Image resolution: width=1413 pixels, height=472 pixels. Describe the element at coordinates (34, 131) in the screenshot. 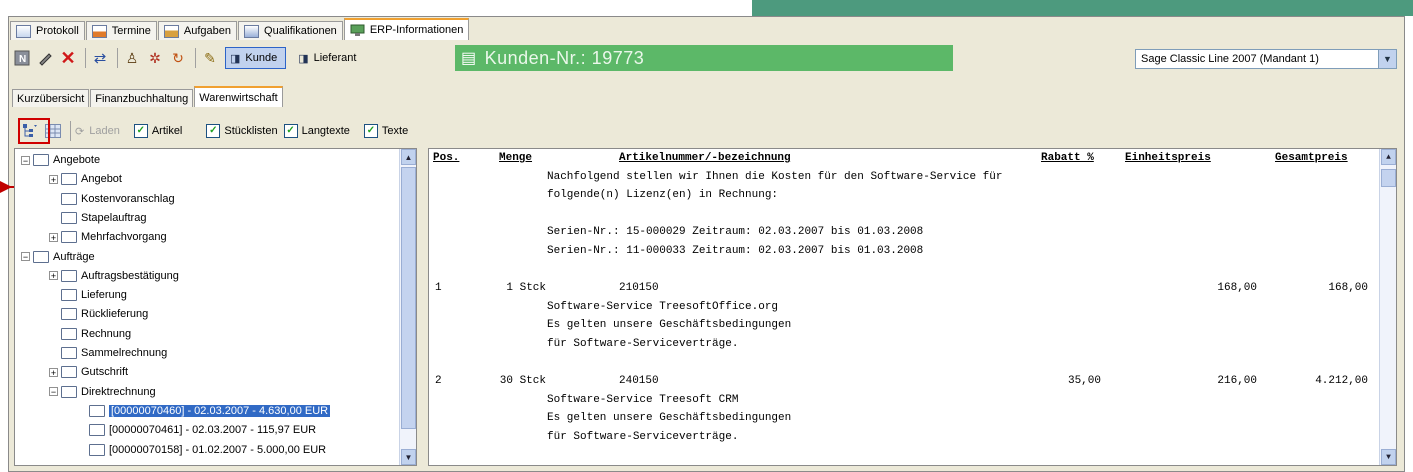

I see `highlight-box` at that location.